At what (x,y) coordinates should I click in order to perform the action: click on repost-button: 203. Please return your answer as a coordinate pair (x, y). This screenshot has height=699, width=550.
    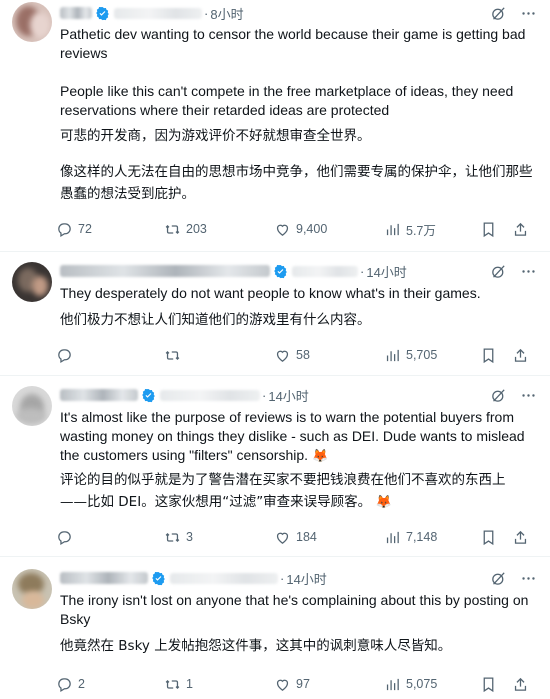
    Looking at the image, I should click on (219, 229).